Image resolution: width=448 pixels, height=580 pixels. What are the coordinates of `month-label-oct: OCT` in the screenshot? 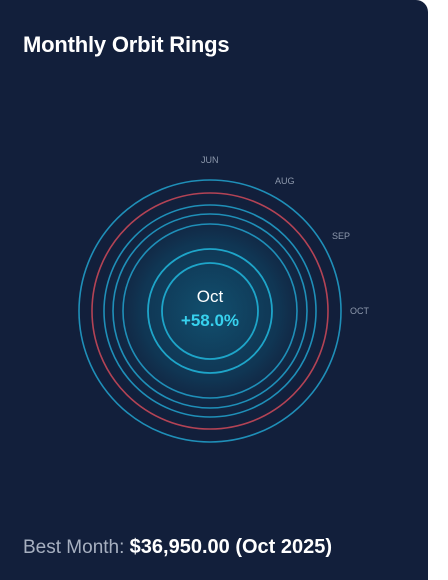 It's located at (360, 311).